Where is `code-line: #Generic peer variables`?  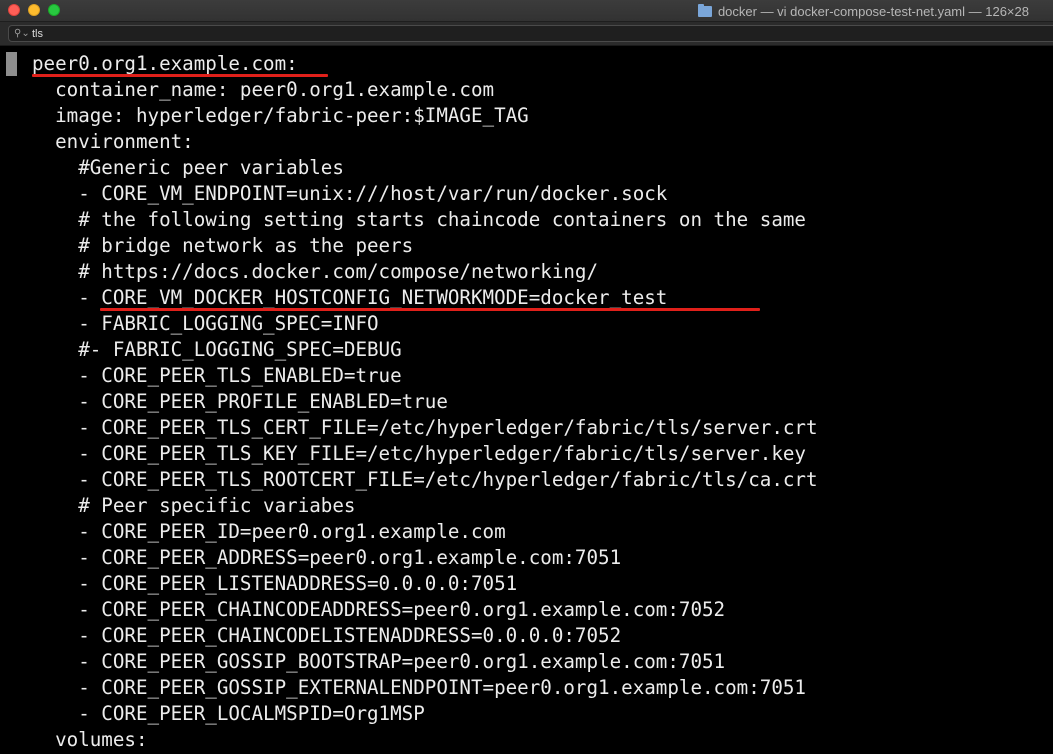 code-line: #Generic peer variables is located at coordinates (188, 167).